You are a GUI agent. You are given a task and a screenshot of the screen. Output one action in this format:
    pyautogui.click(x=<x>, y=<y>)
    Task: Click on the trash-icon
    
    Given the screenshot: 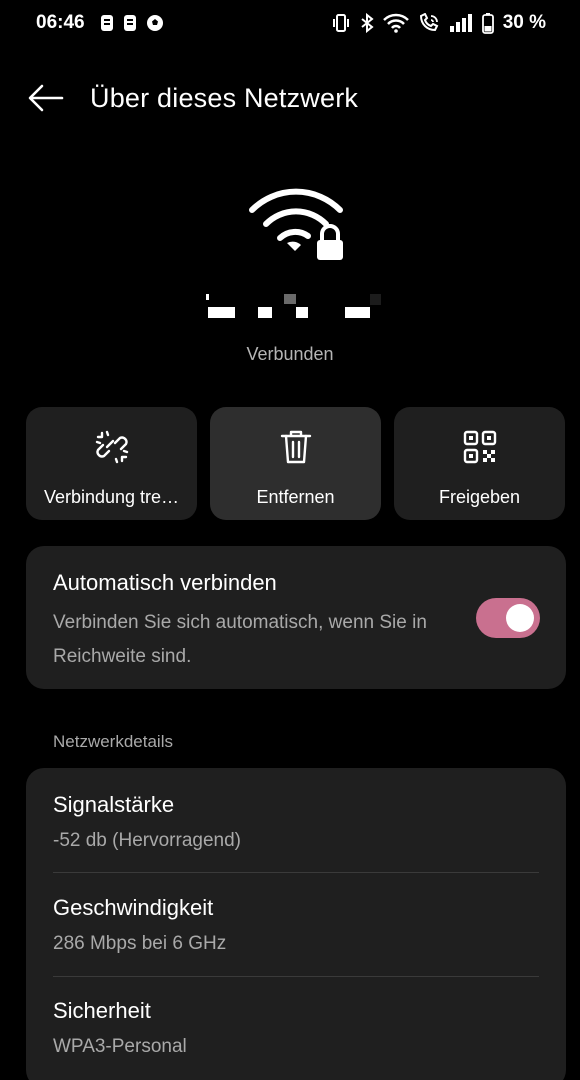 What is the action you would take?
    pyautogui.click(x=296, y=447)
    